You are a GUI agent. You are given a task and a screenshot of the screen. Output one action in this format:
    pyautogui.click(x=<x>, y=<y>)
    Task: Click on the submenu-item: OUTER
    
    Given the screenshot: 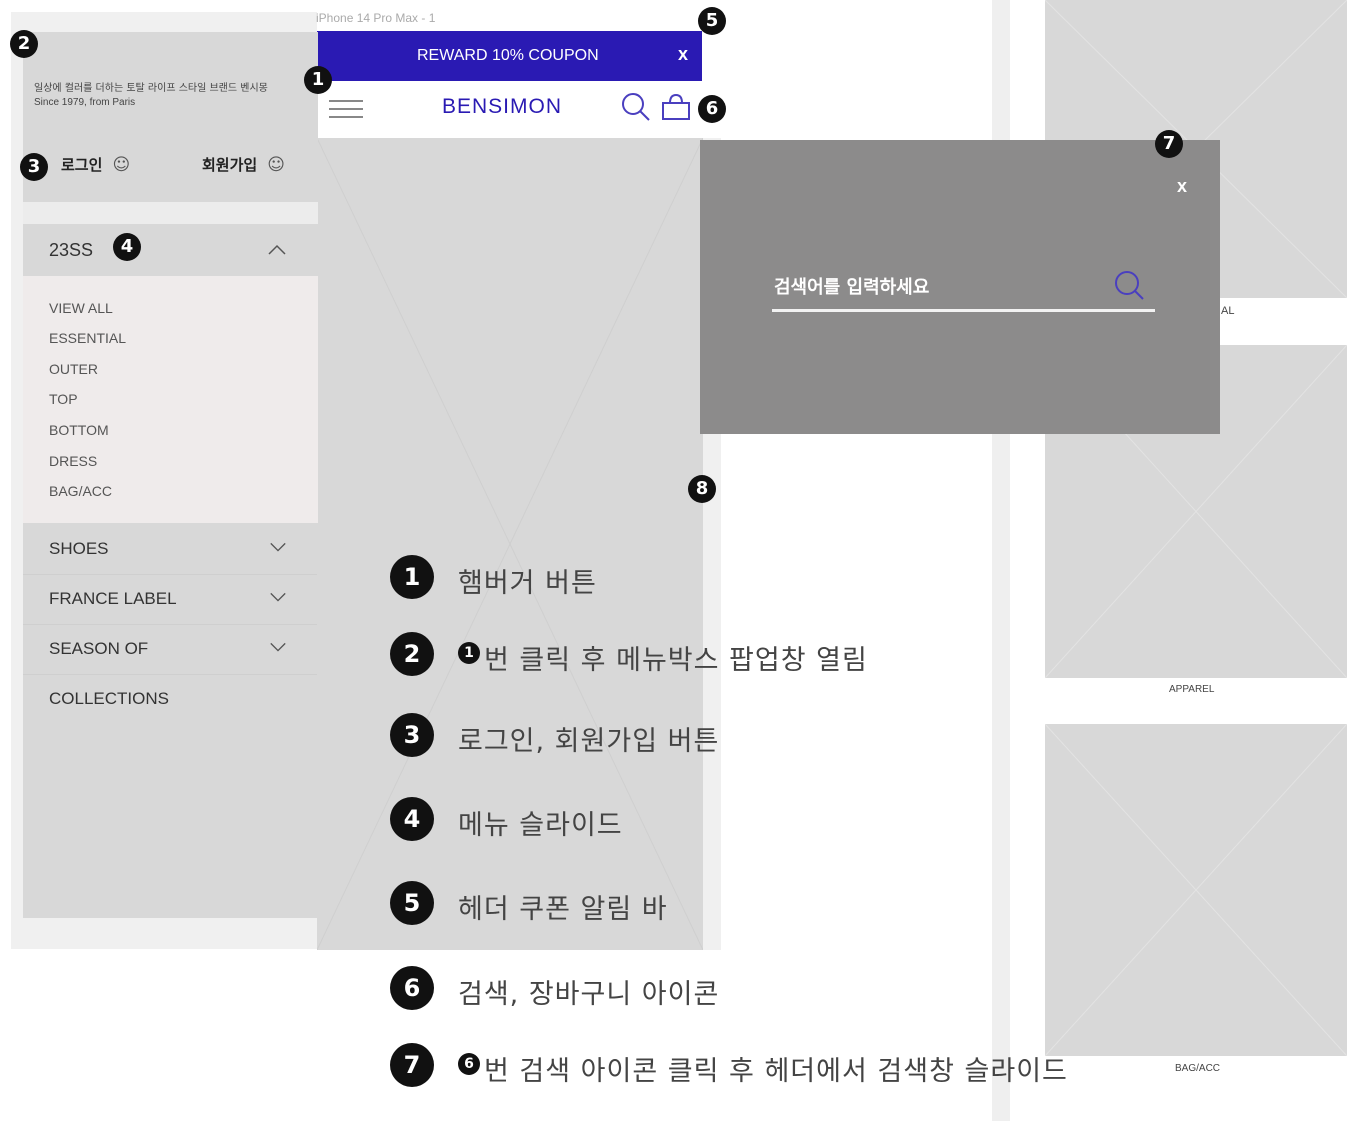 What is the action you would take?
    pyautogui.click(x=73, y=369)
    